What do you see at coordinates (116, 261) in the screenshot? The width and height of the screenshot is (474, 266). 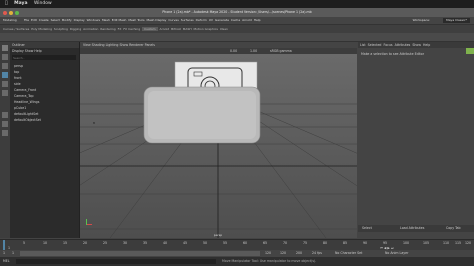 I see `command-input` at bounding box center [116, 261].